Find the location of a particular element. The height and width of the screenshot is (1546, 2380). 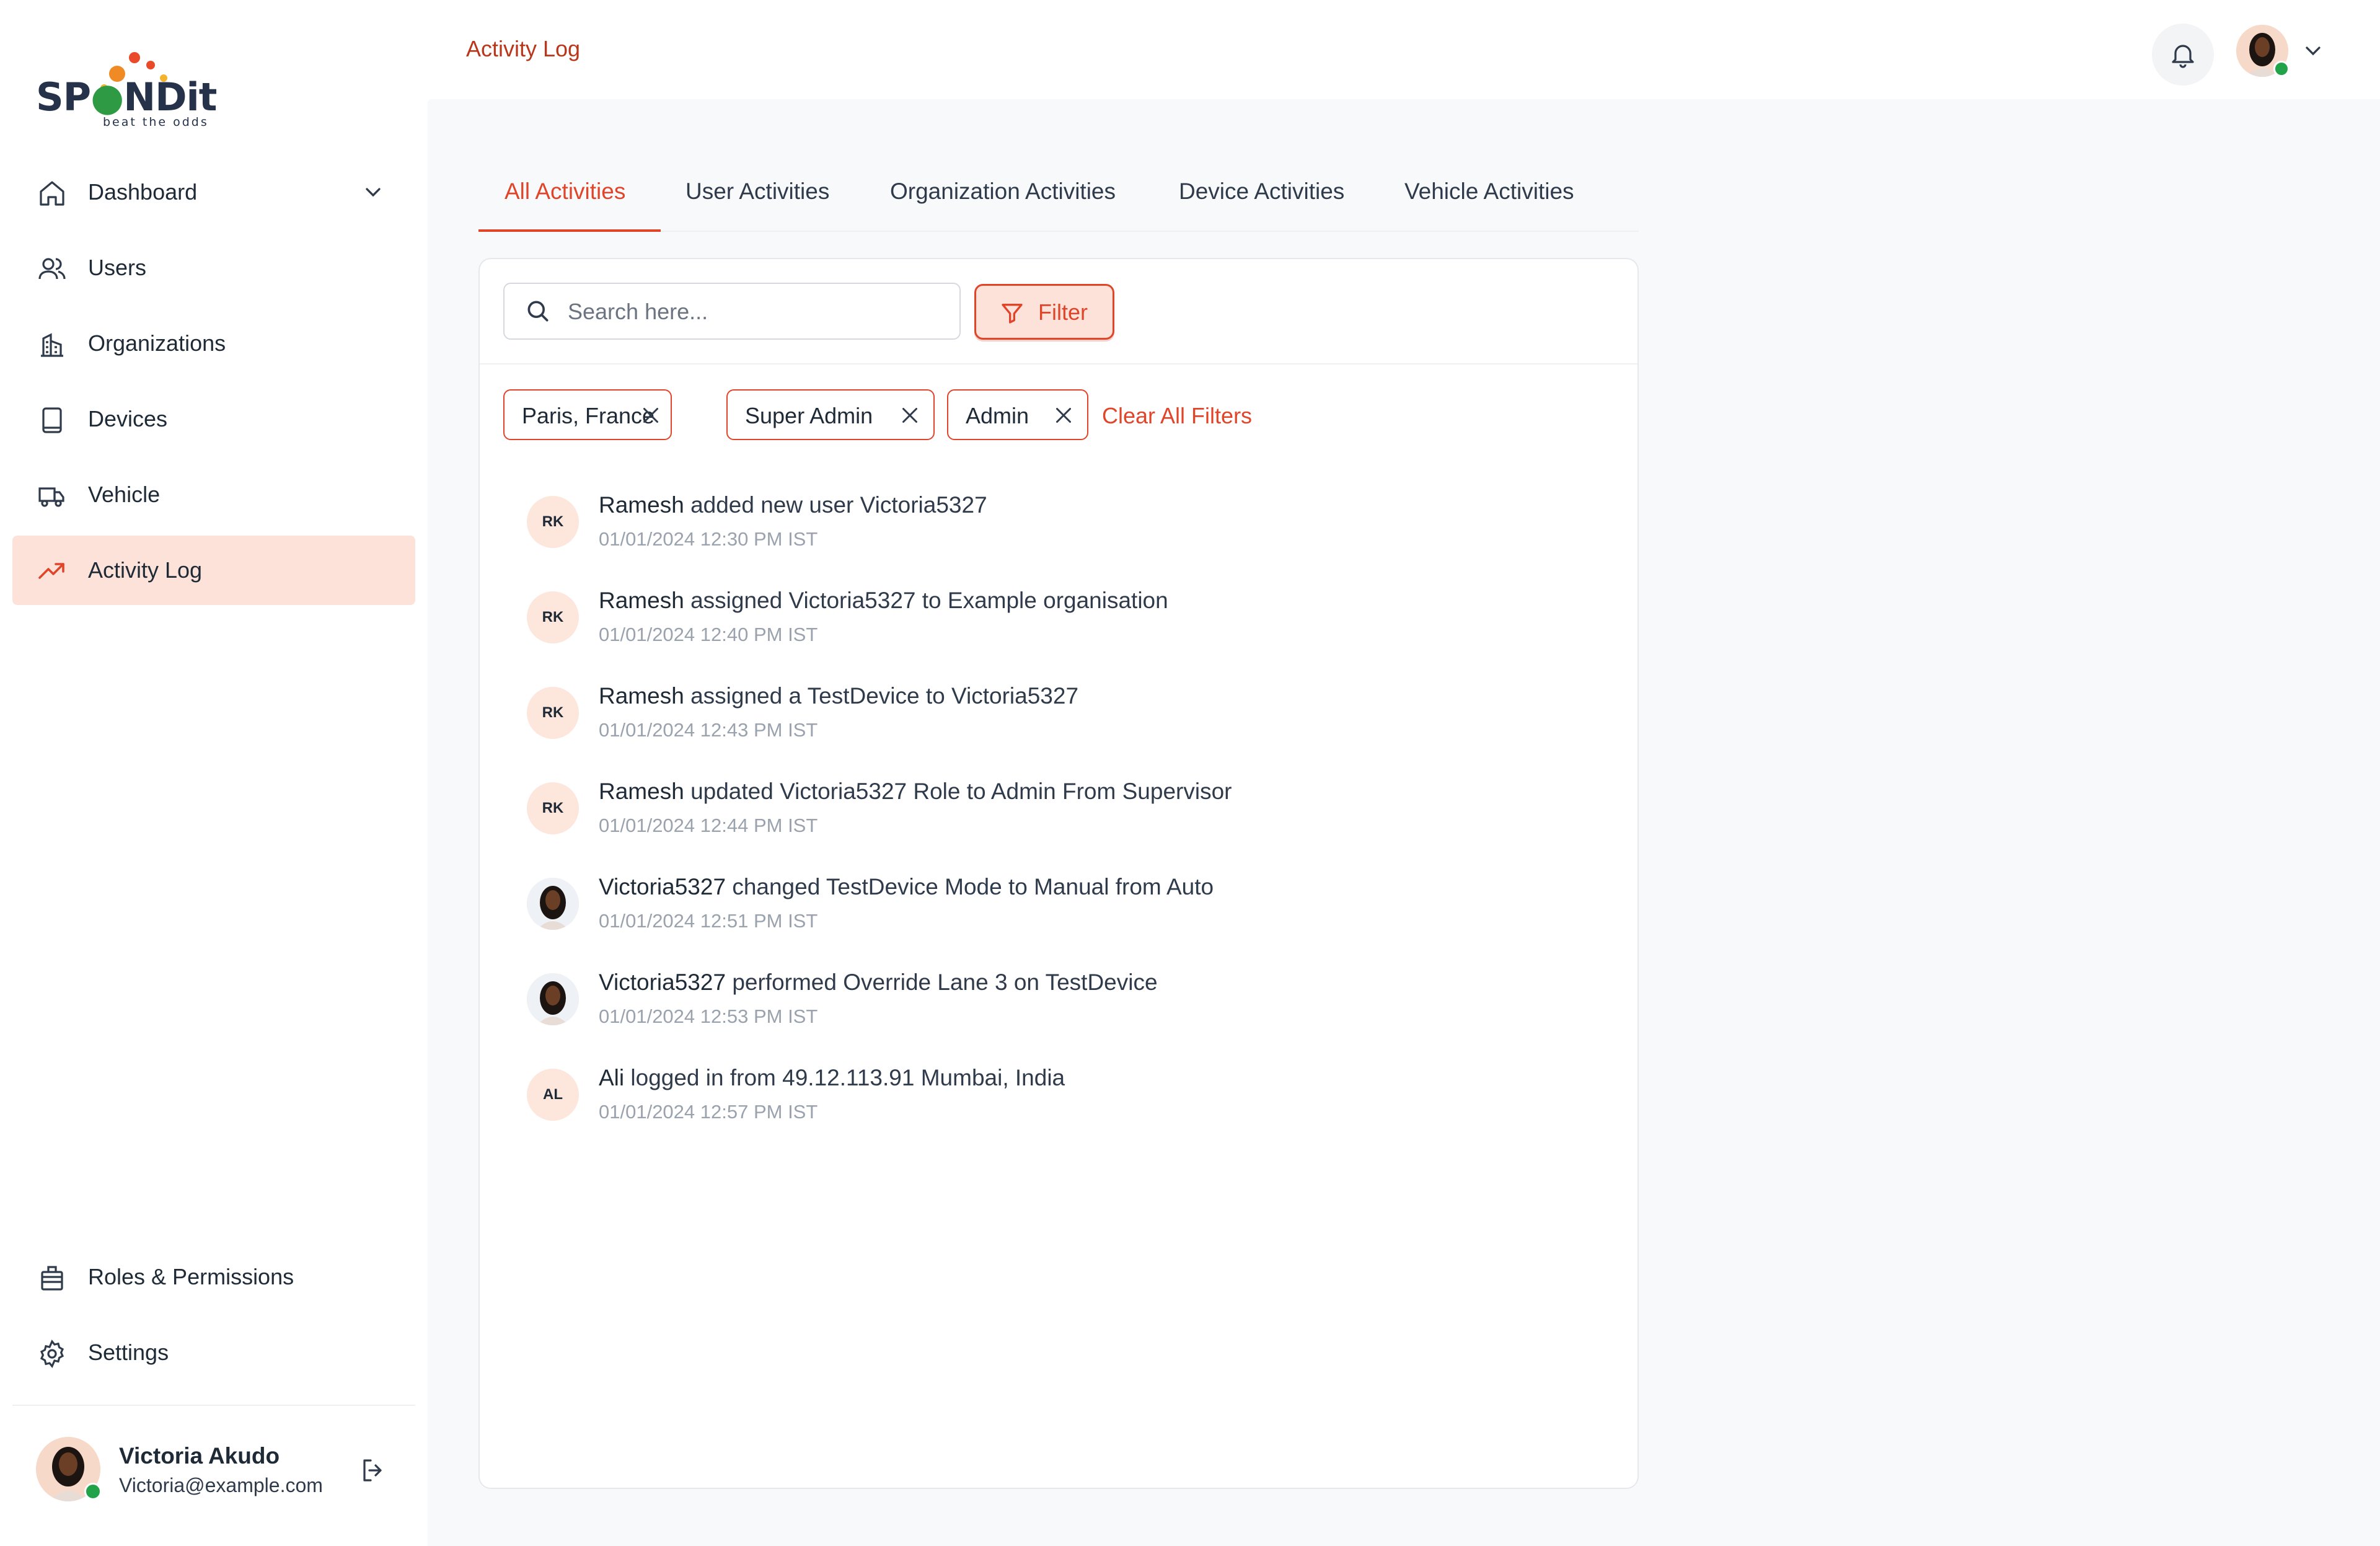

filter-button: Filter is located at coordinates (1044, 312).